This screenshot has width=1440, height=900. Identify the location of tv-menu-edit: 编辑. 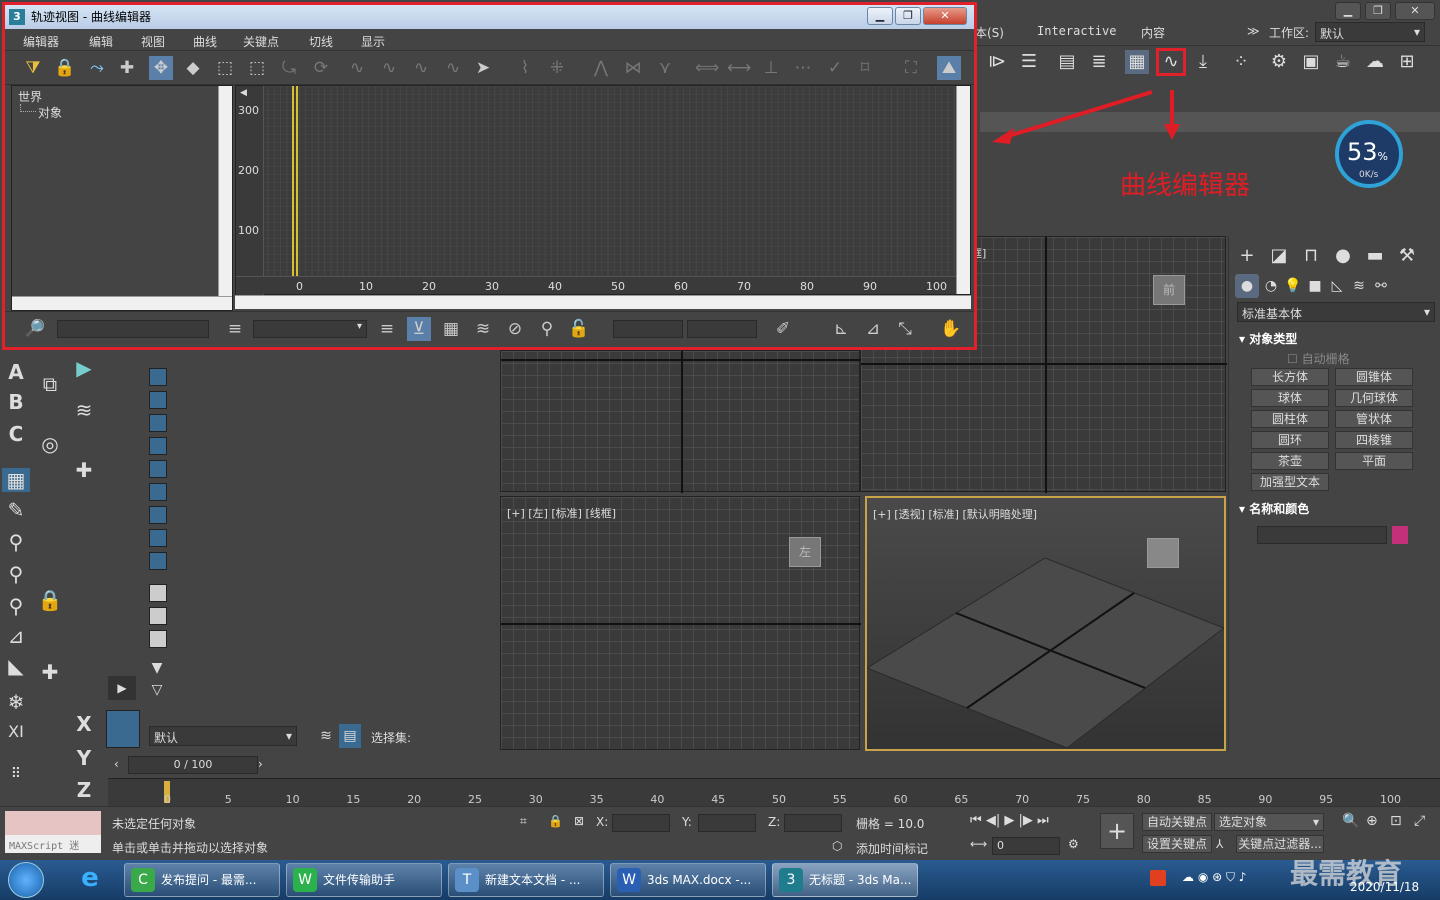
(101, 41).